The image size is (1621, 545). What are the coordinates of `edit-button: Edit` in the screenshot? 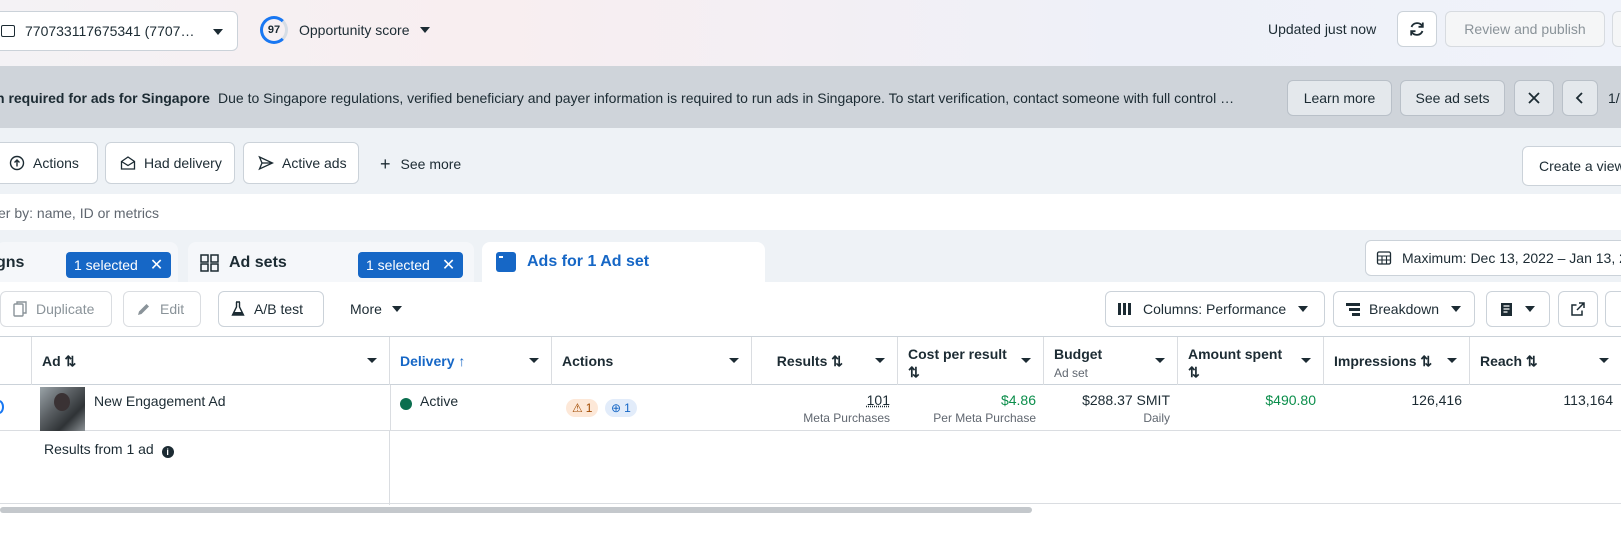 It's located at (162, 309).